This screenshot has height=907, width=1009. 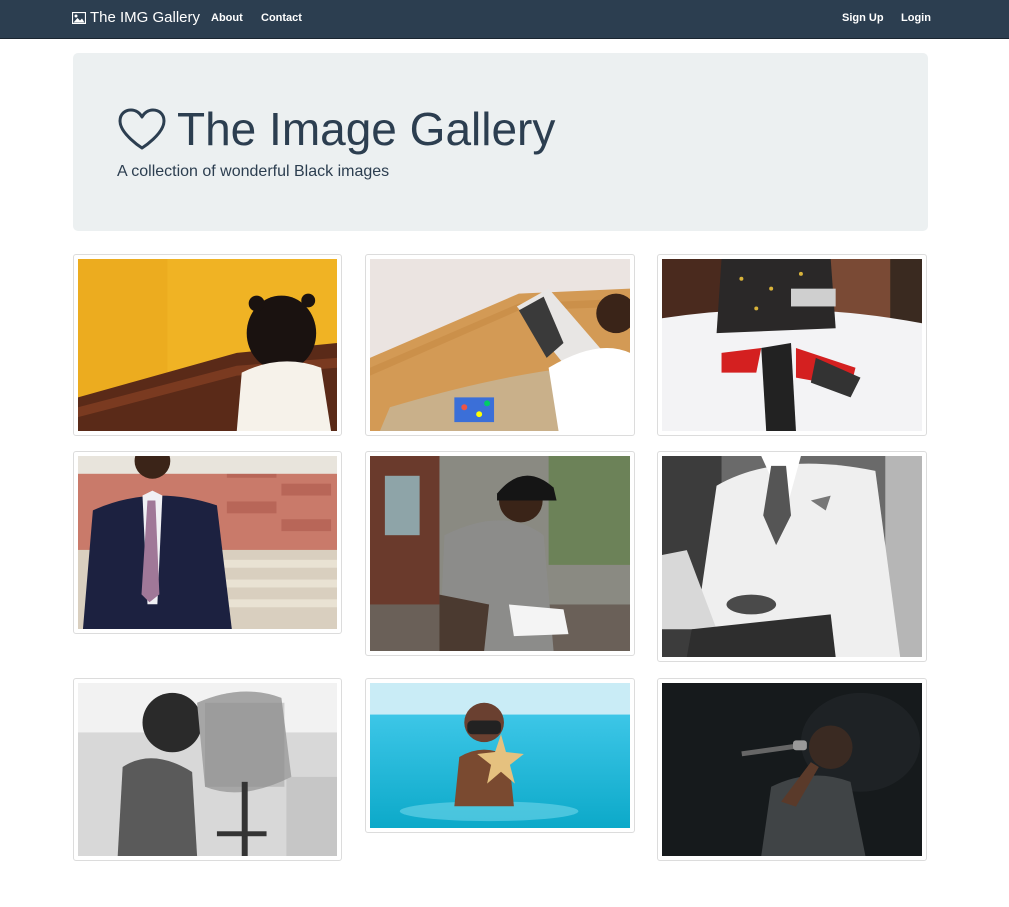 What do you see at coordinates (366, 129) in the screenshot?
I see `page-title-text: The Image Gallery` at bounding box center [366, 129].